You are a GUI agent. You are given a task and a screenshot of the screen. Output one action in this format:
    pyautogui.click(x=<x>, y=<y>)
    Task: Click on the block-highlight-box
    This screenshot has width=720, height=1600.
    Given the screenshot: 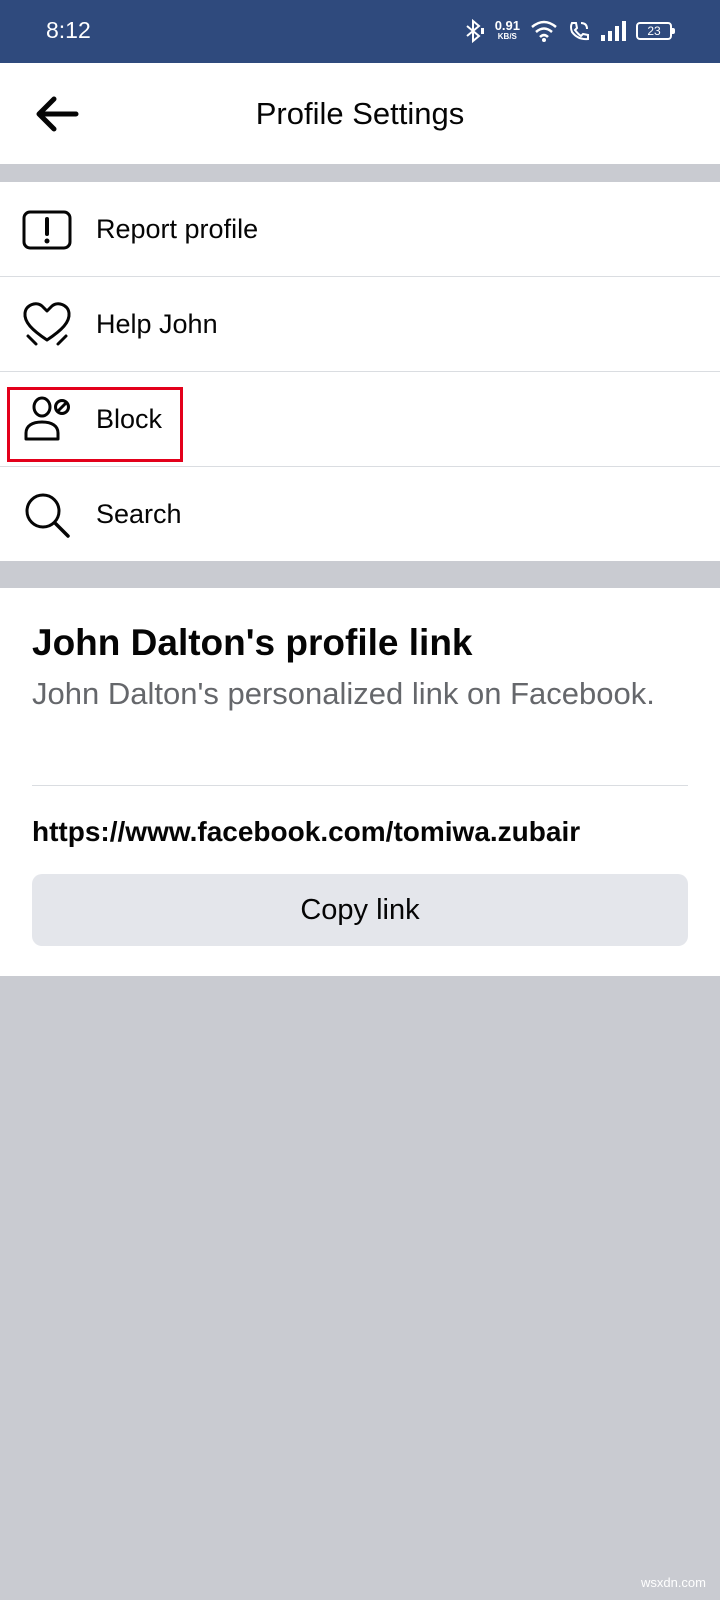 What is the action you would take?
    pyautogui.click(x=95, y=424)
    